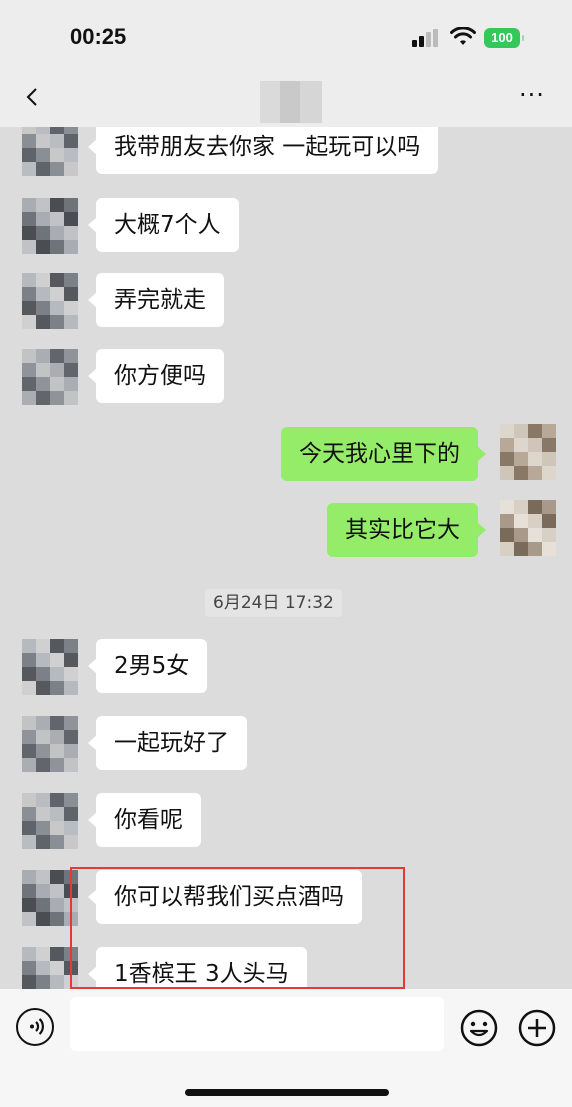 This screenshot has height=1107, width=572. I want to click on wifi-icon, so click(463, 36).